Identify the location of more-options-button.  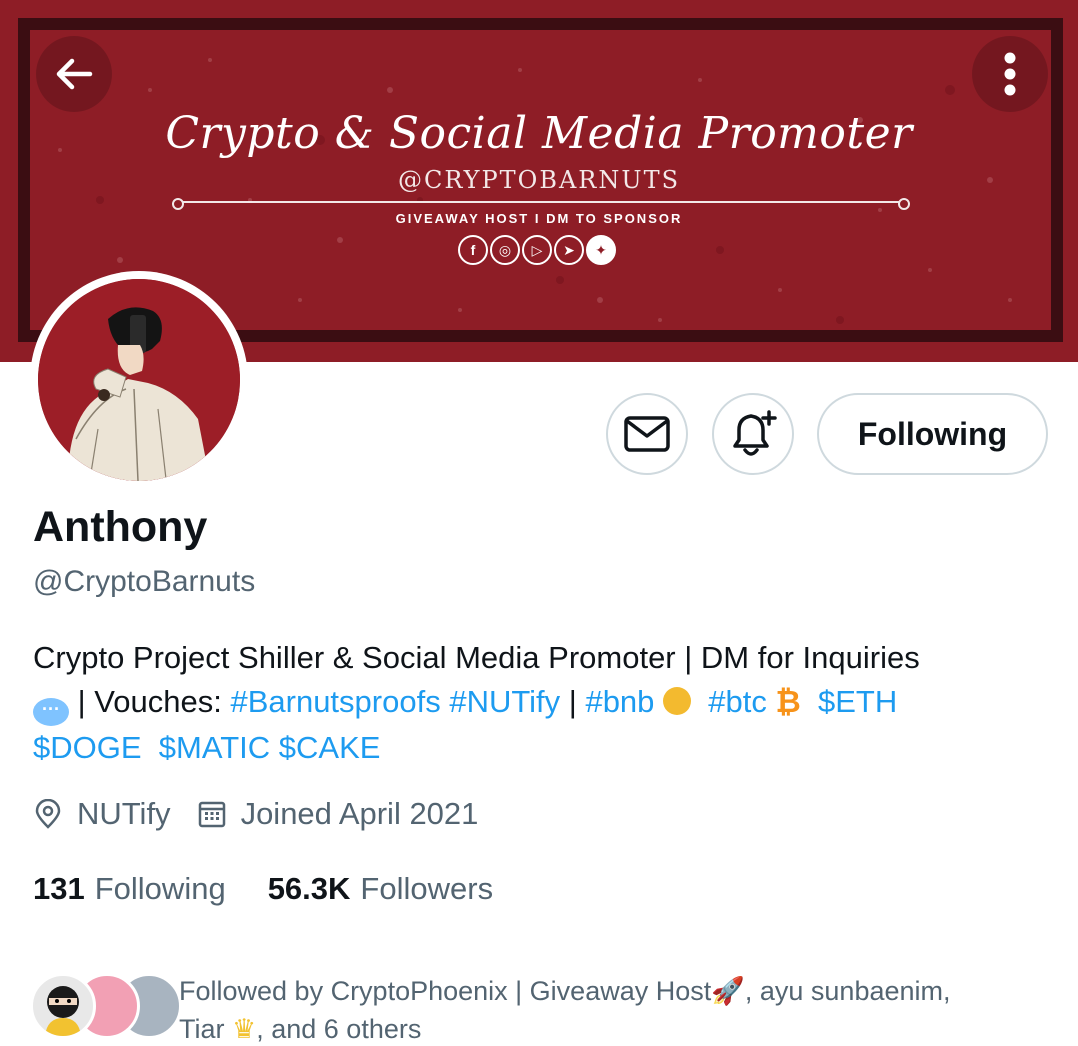
(1010, 74).